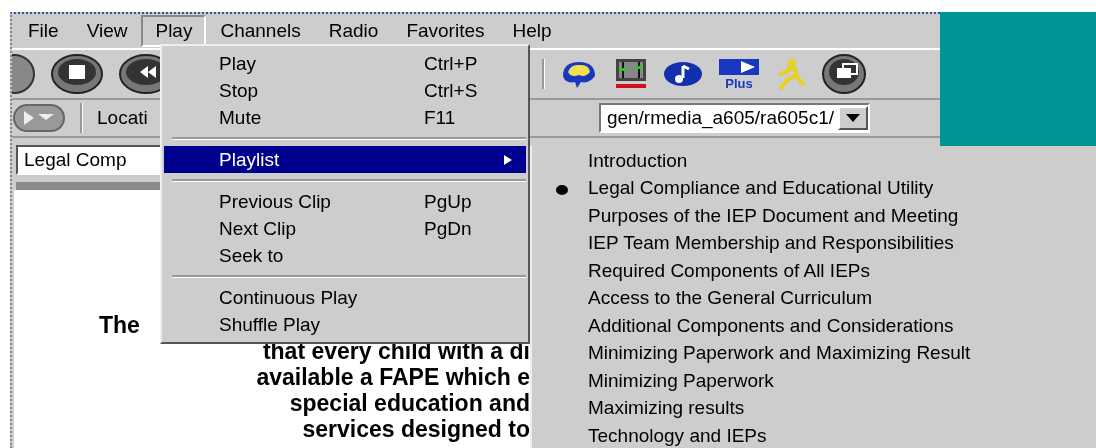 The width and height of the screenshot is (1096, 448). I want to click on body-text-line: services designed to, so click(416, 429).